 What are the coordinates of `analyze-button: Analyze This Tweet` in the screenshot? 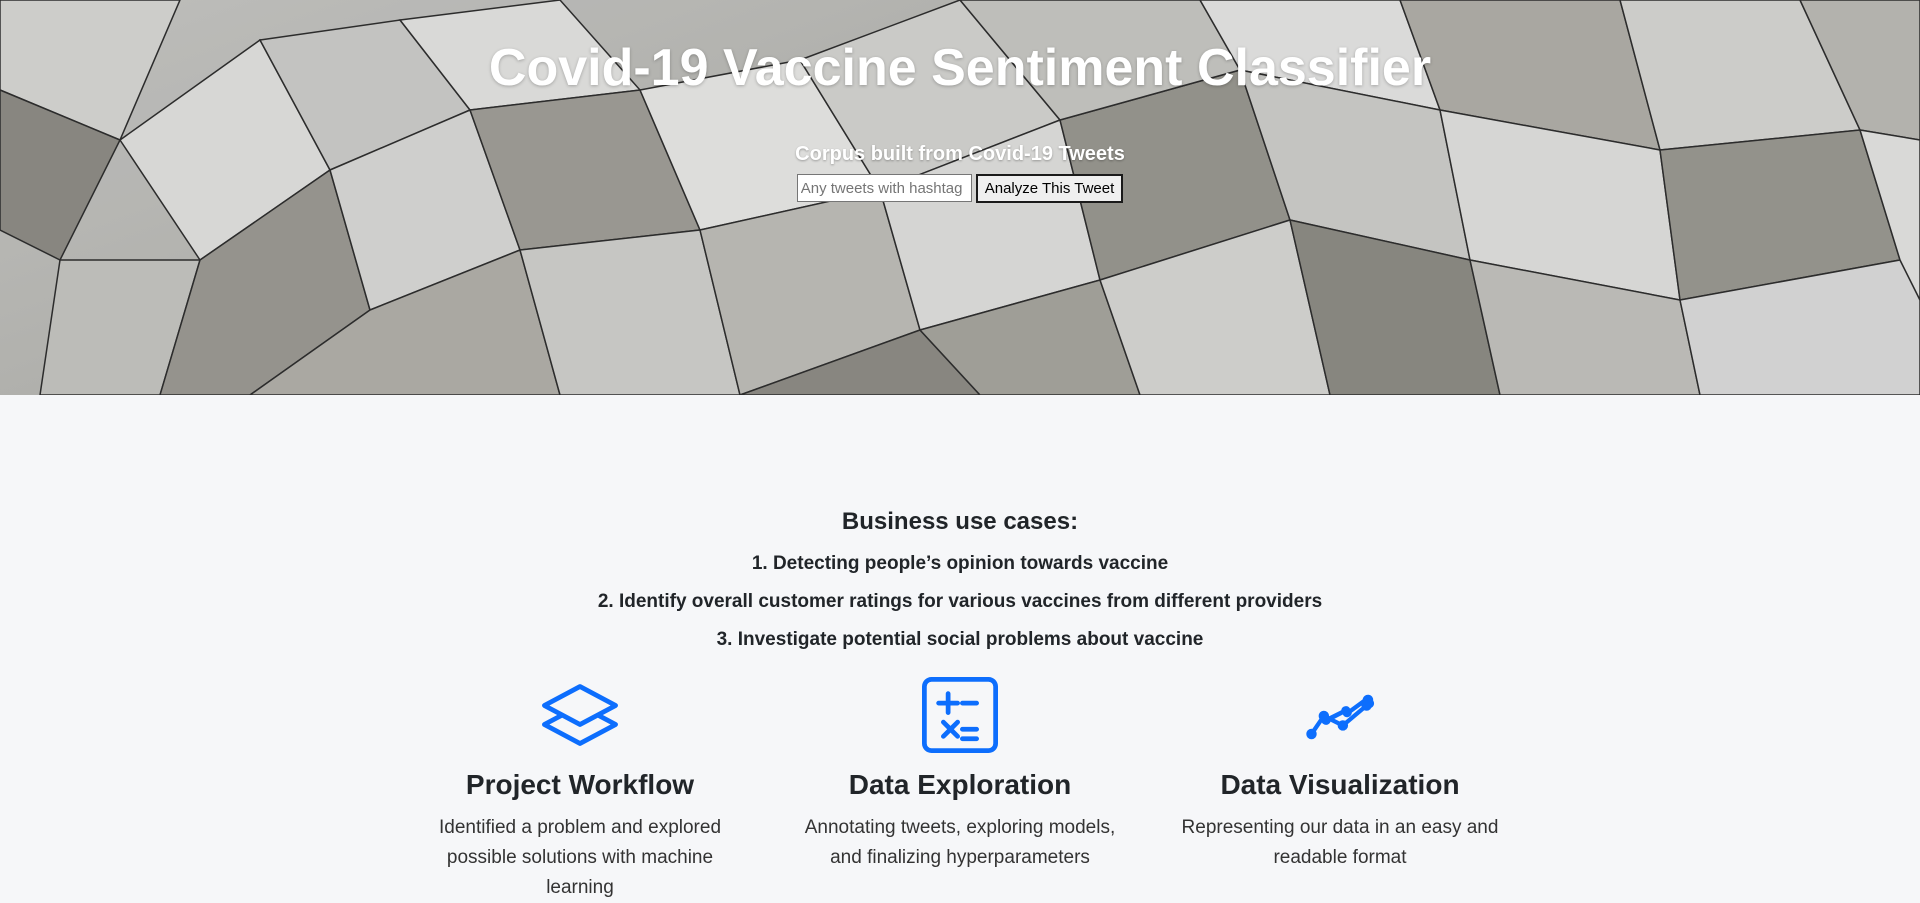 It's located at (1049, 188).